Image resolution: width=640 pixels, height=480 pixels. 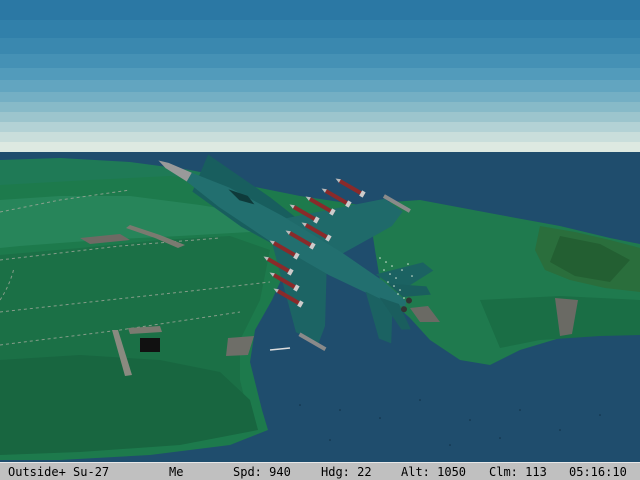 What do you see at coordinates (598, 472) in the screenshot?
I see `clock-readout: 05:16:10` at bounding box center [598, 472].